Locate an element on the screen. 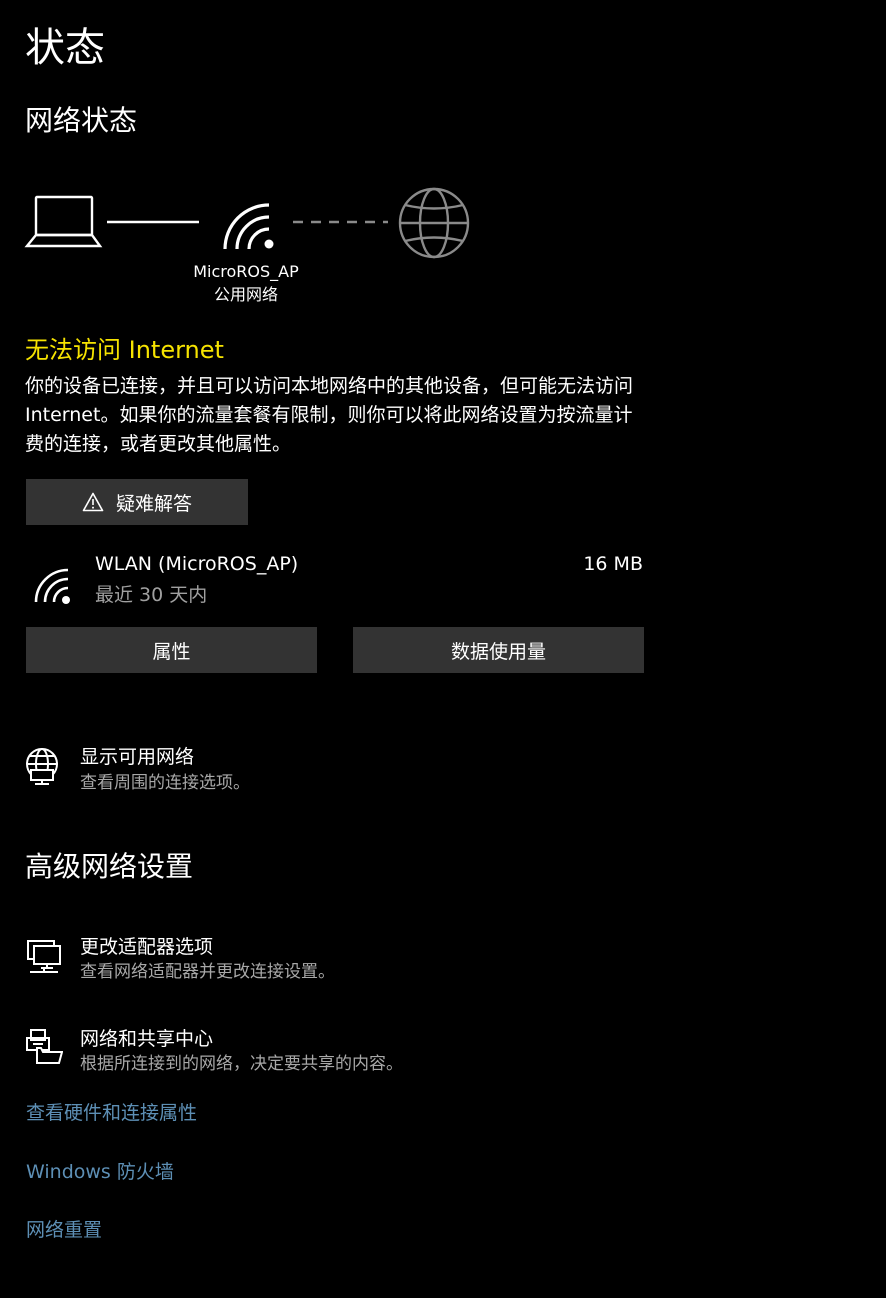  network-name: MicroROS_AP is located at coordinates (246, 271).